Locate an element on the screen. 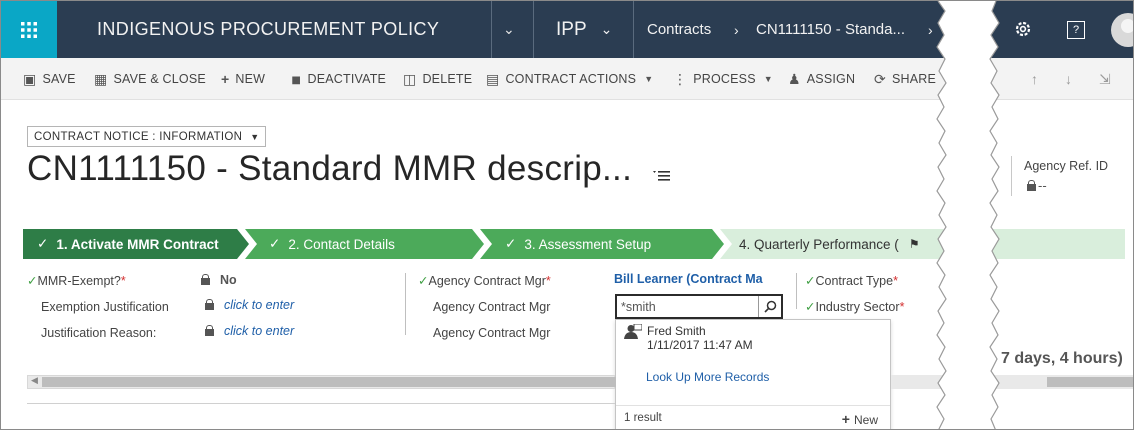  horizontal-scrollbar: ◀ is located at coordinates (321, 382).